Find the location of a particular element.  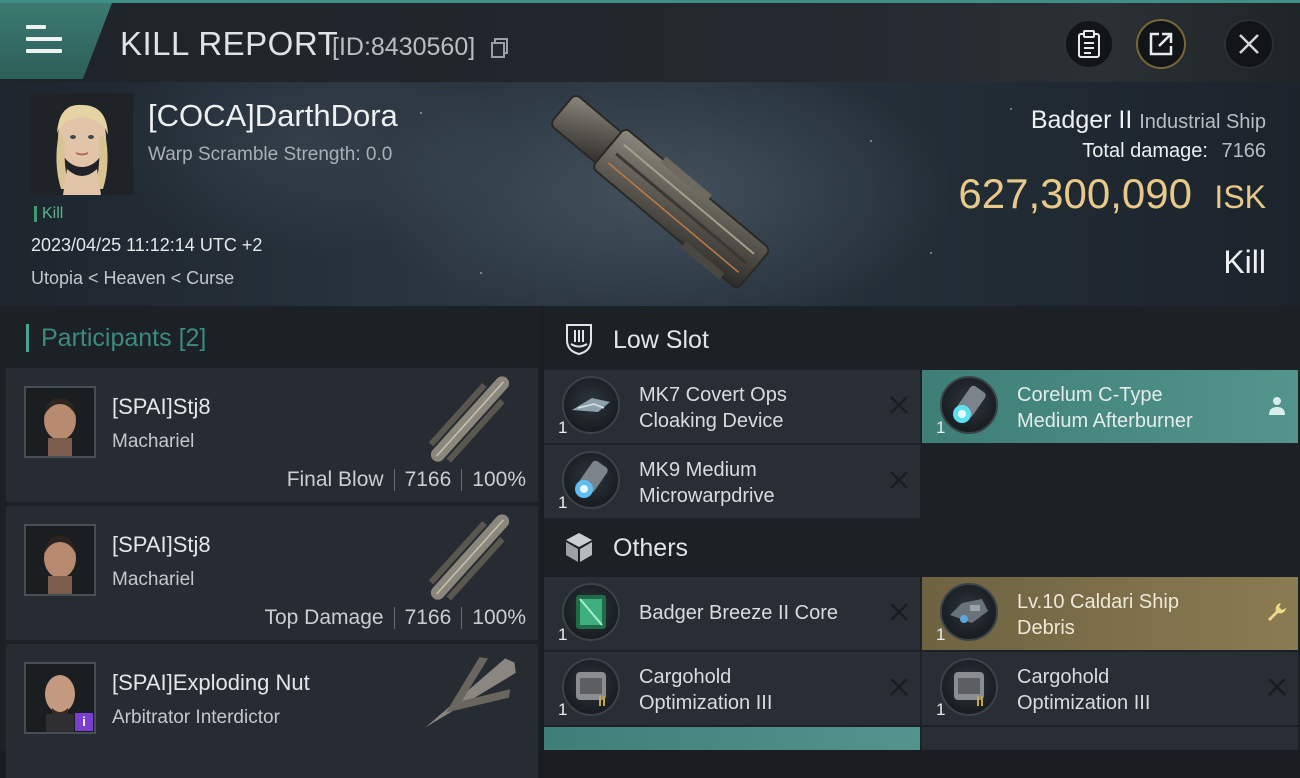

avatar: i is located at coordinates (60, 698).